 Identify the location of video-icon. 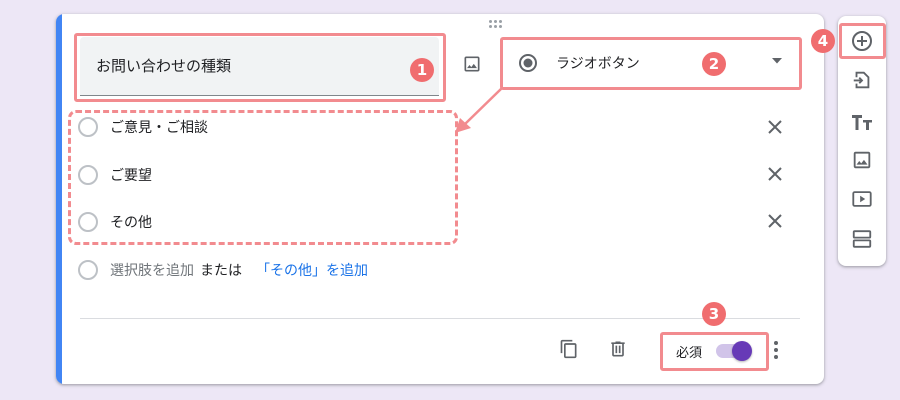
(862, 199).